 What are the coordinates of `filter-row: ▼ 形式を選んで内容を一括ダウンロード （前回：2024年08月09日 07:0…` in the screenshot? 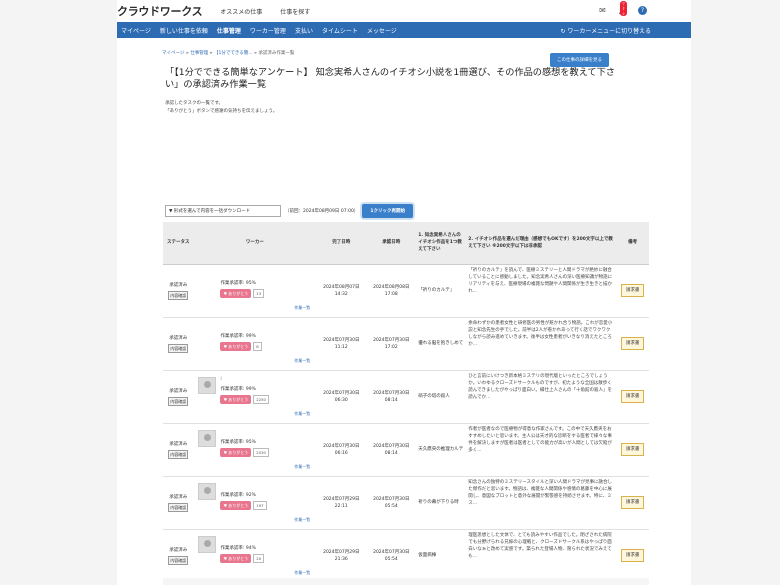 It's located at (289, 211).